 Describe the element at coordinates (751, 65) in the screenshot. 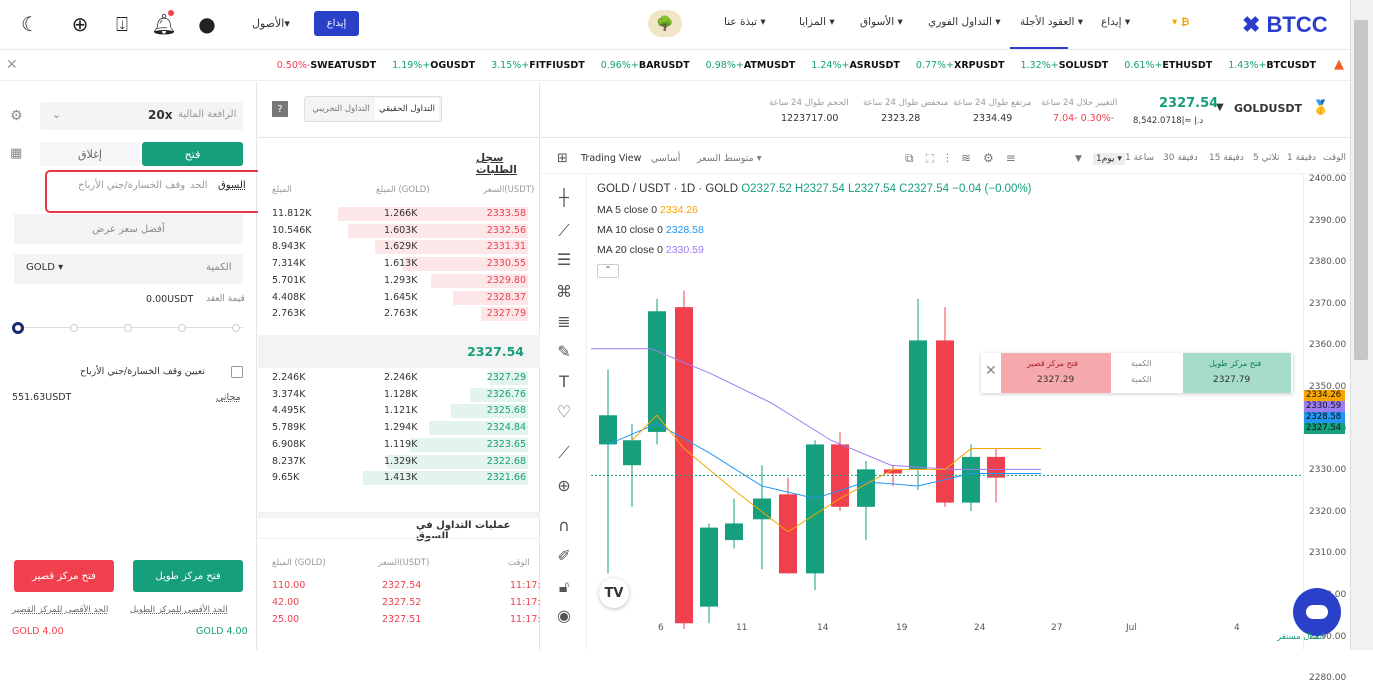

I see `ticker-item: 0.98%+ATMUSDT` at that location.